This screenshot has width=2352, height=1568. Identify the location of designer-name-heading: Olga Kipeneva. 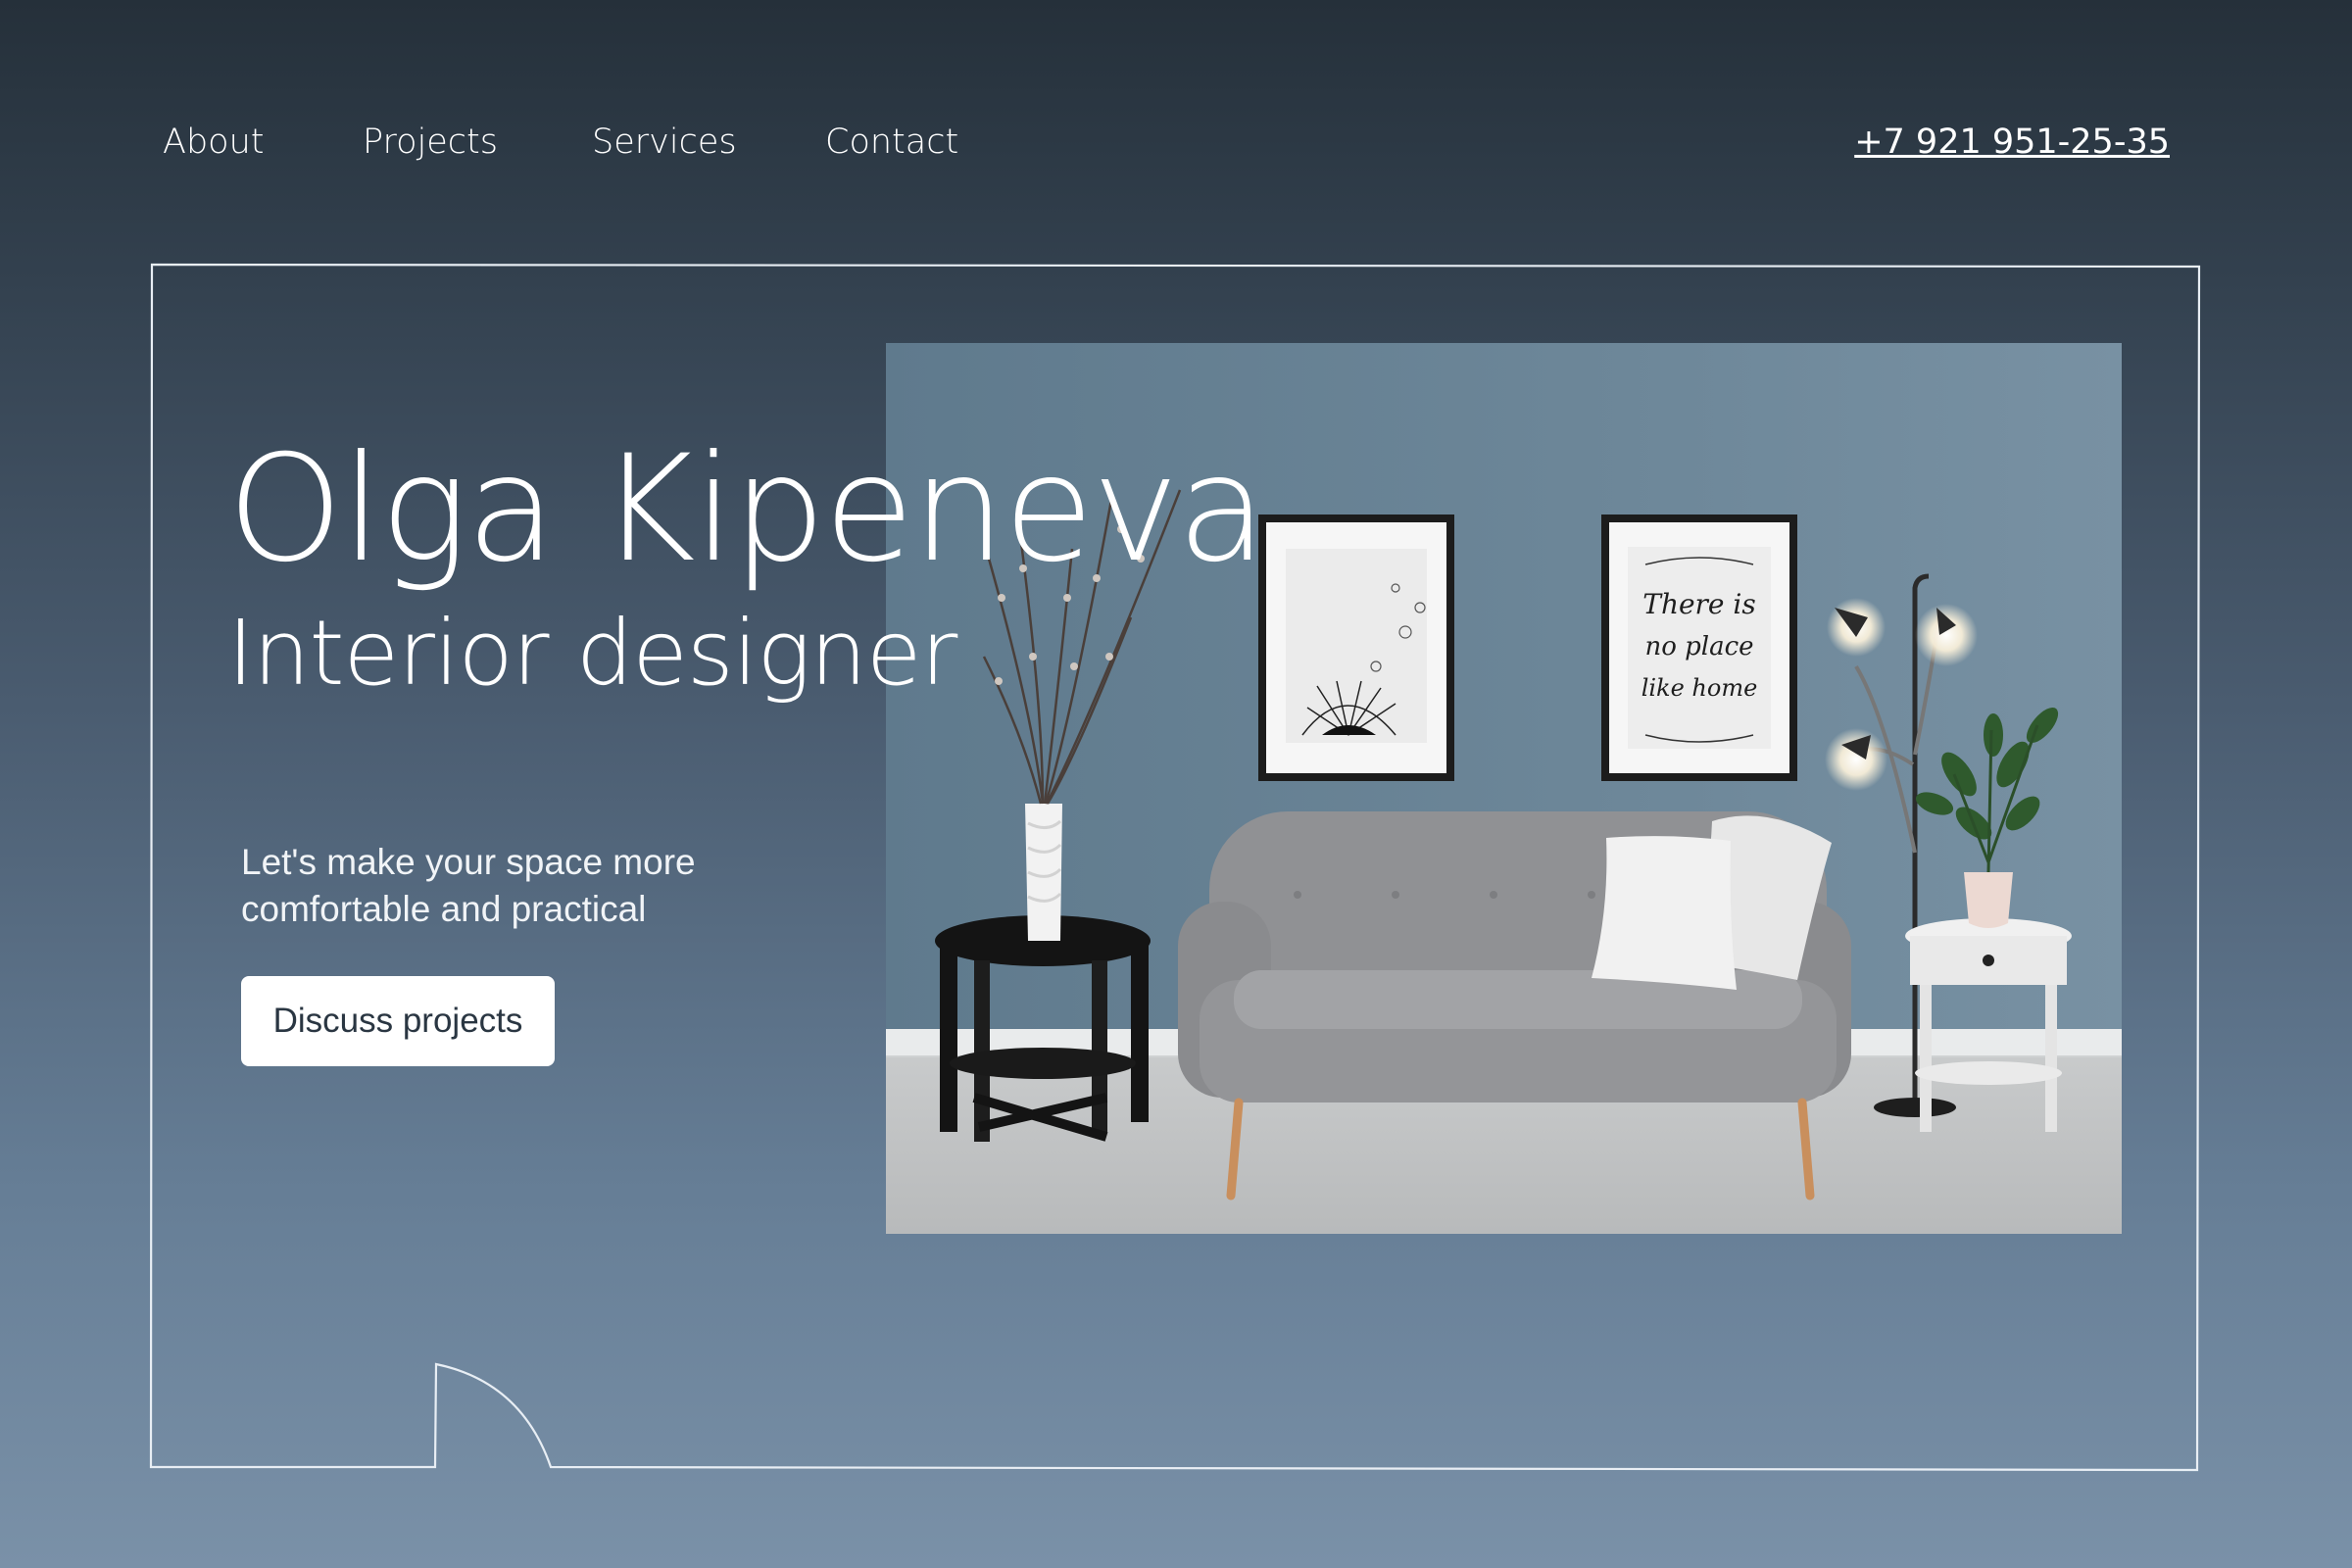
(747, 509).